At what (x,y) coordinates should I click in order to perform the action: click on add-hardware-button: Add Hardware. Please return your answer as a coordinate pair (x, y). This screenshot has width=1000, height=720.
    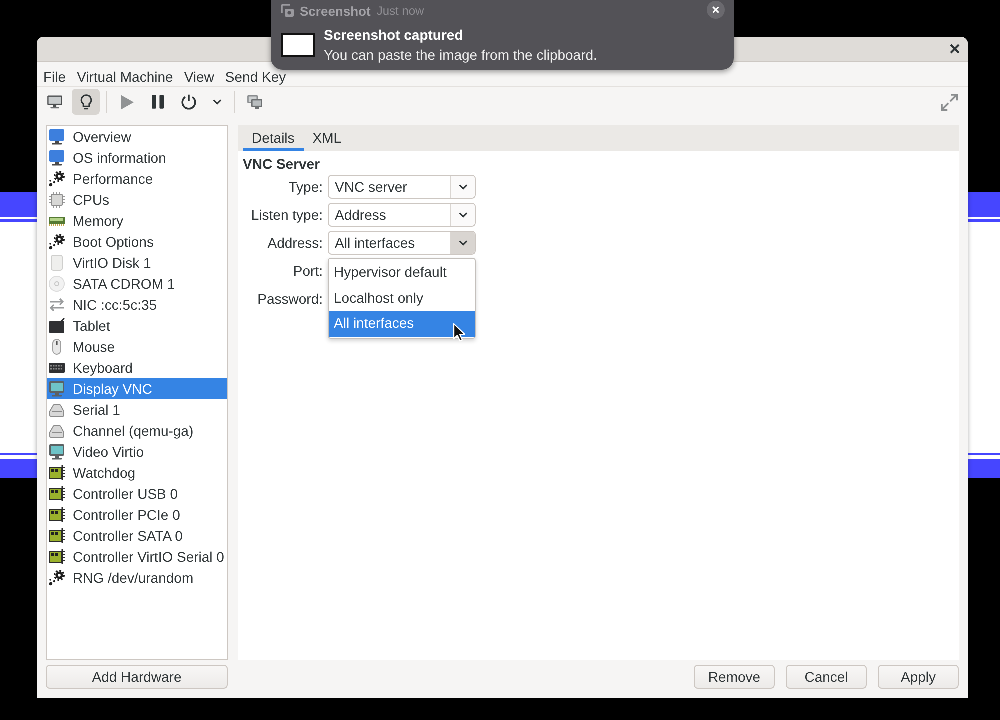
    Looking at the image, I should click on (137, 677).